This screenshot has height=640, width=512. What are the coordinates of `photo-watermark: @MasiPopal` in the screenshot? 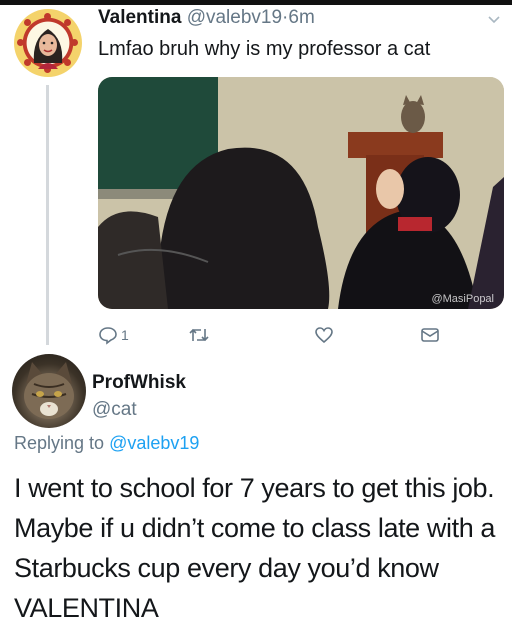 It's located at (462, 299).